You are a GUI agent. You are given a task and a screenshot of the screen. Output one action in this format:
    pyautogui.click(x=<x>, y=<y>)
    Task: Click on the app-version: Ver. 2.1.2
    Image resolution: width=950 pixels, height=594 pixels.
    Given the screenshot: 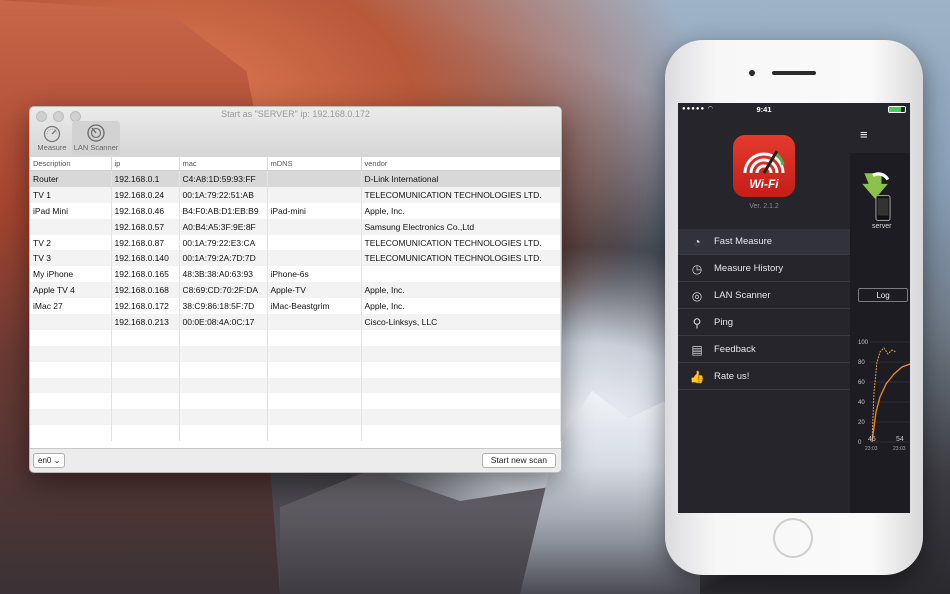 What is the action you would take?
    pyautogui.click(x=764, y=206)
    